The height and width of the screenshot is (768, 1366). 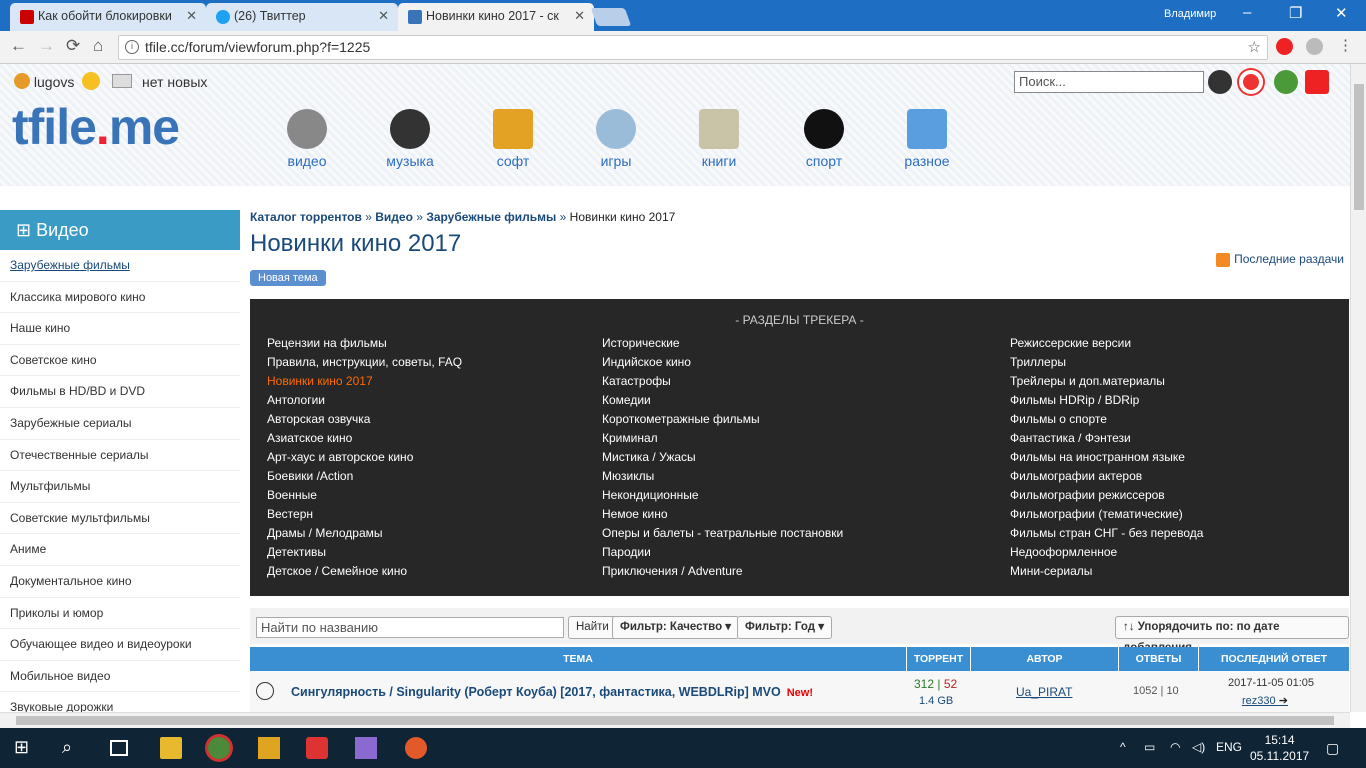 I want to click on sidebar-item: Мобильное видео, so click(x=120, y=677).